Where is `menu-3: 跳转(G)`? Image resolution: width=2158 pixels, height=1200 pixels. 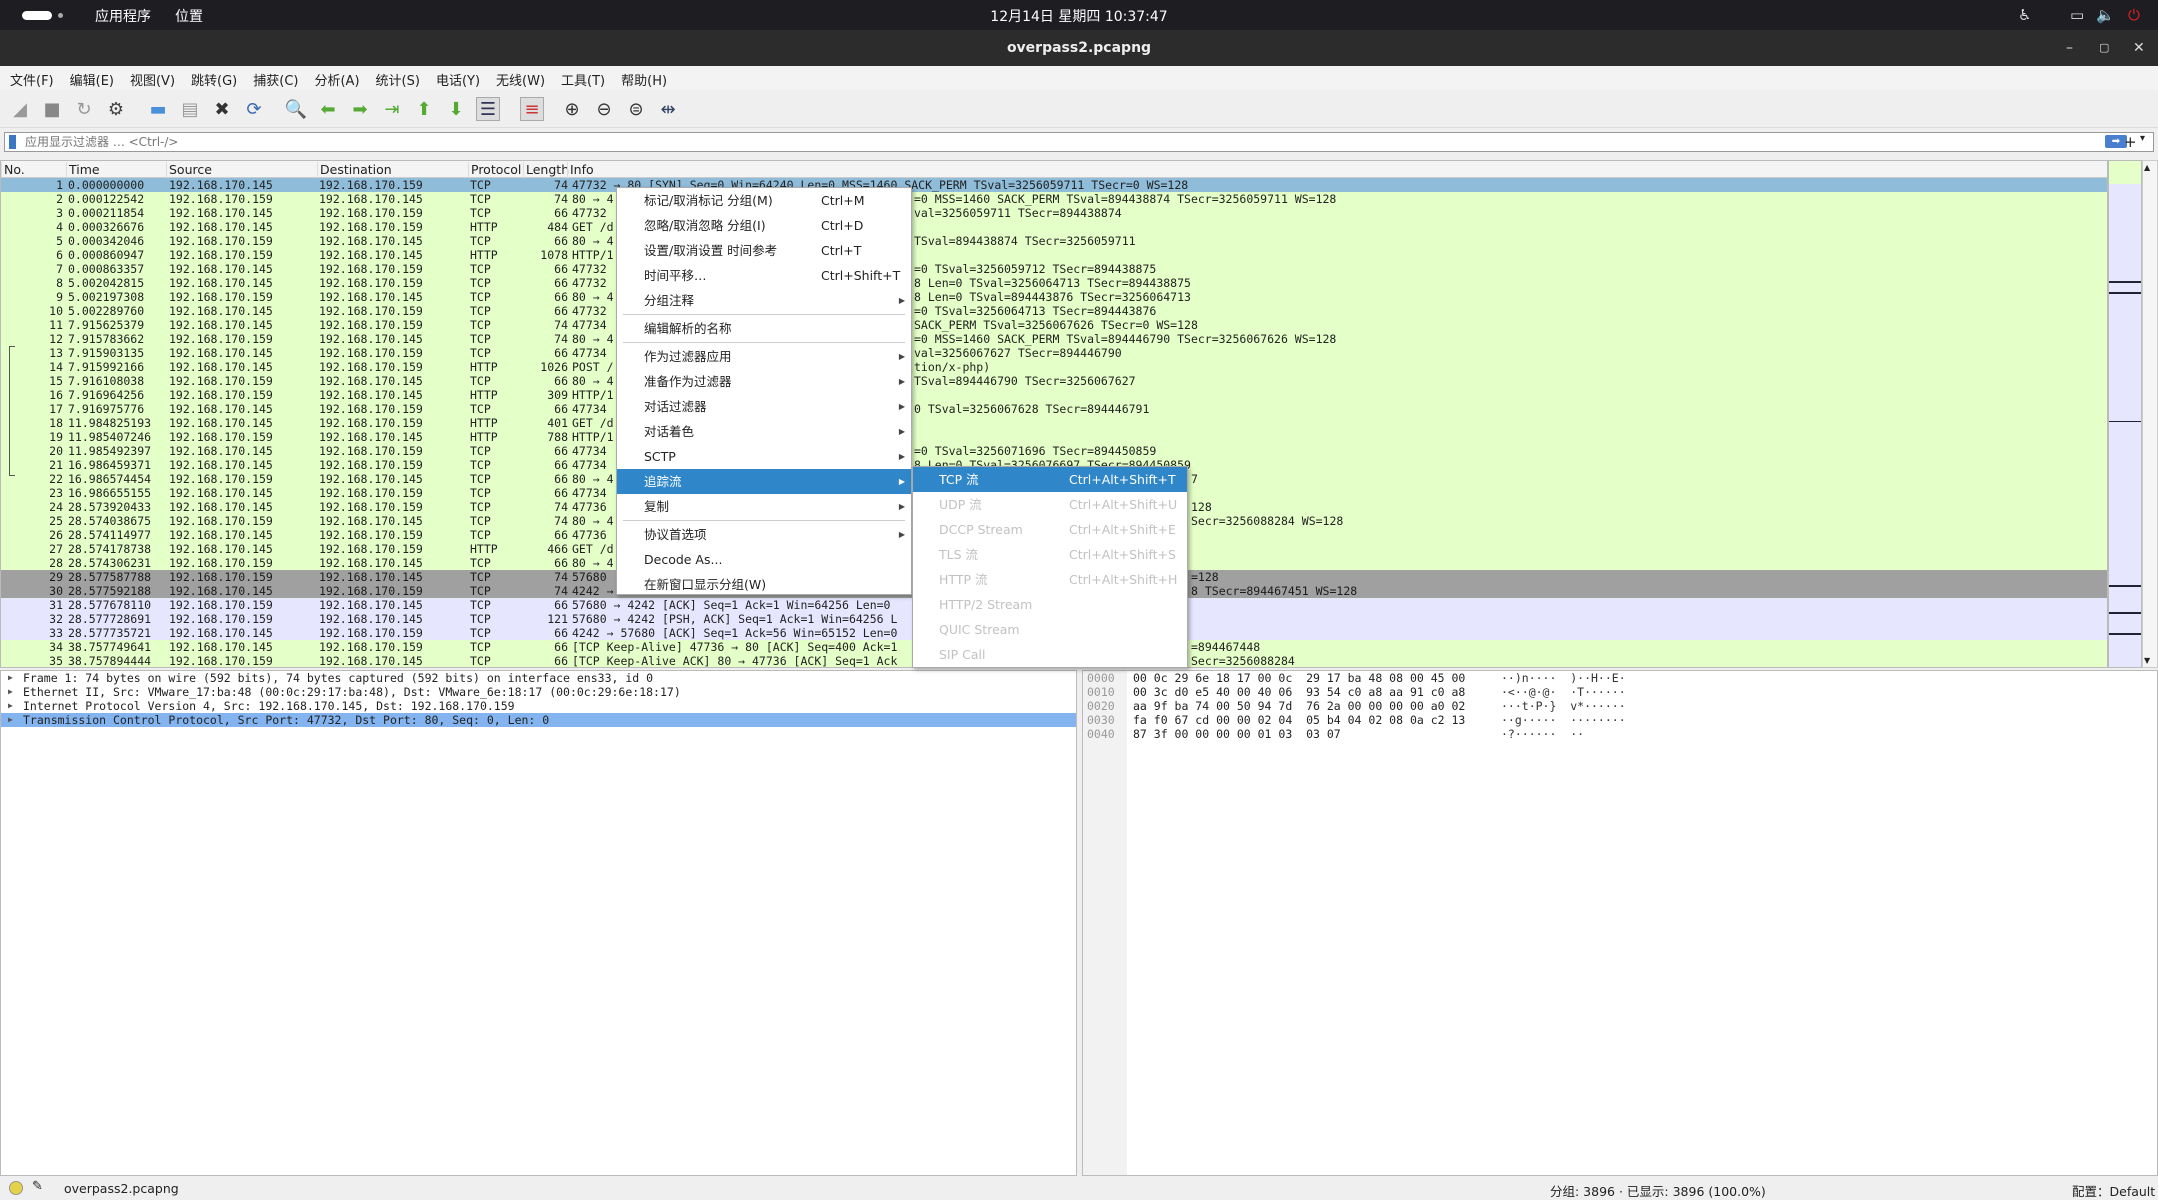 menu-3: 跳转(G) is located at coordinates (209, 77).